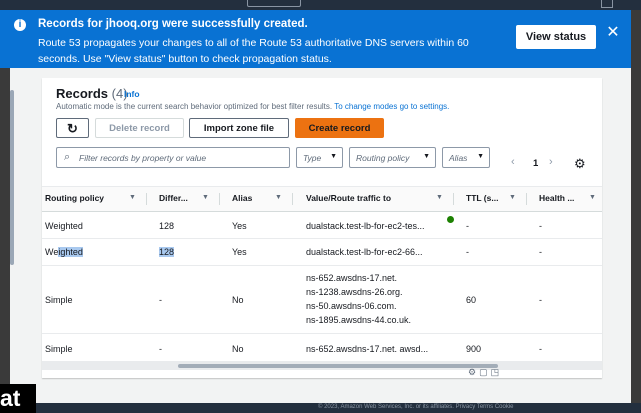  What do you see at coordinates (70, 252) in the screenshot?
I see `selected-text-highlight: ighted` at bounding box center [70, 252].